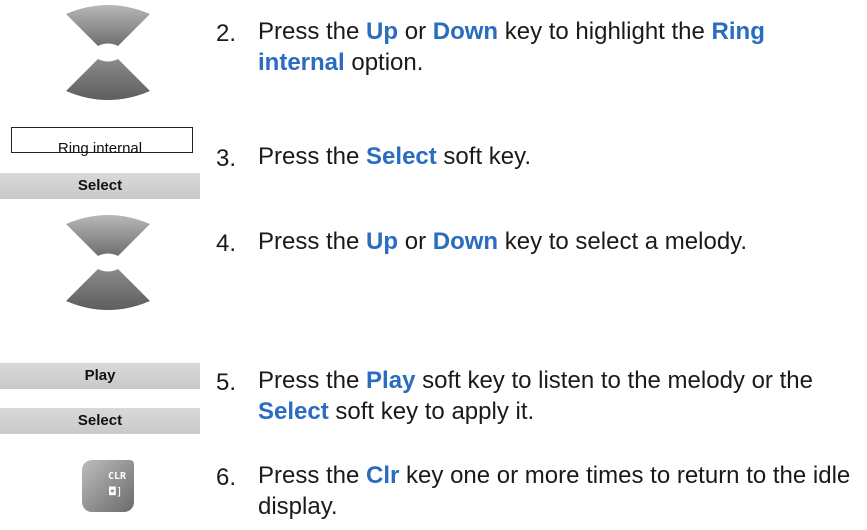 This screenshot has height=530, width=867. What do you see at coordinates (383, 475) in the screenshot?
I see `keyword: Clr` at bounding box center [383, 475].